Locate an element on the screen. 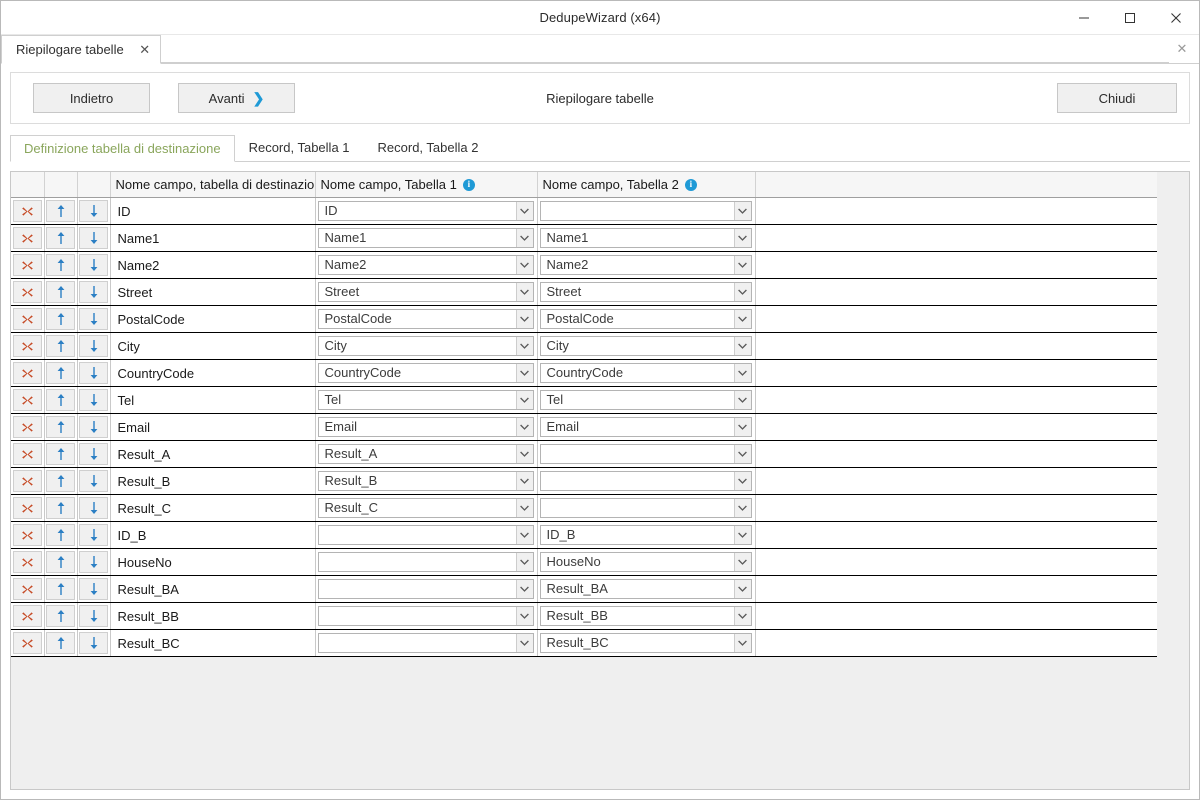 The width and height of the screenshot is (1200, 800). info-icon: i is located at coordinates (690, 184).